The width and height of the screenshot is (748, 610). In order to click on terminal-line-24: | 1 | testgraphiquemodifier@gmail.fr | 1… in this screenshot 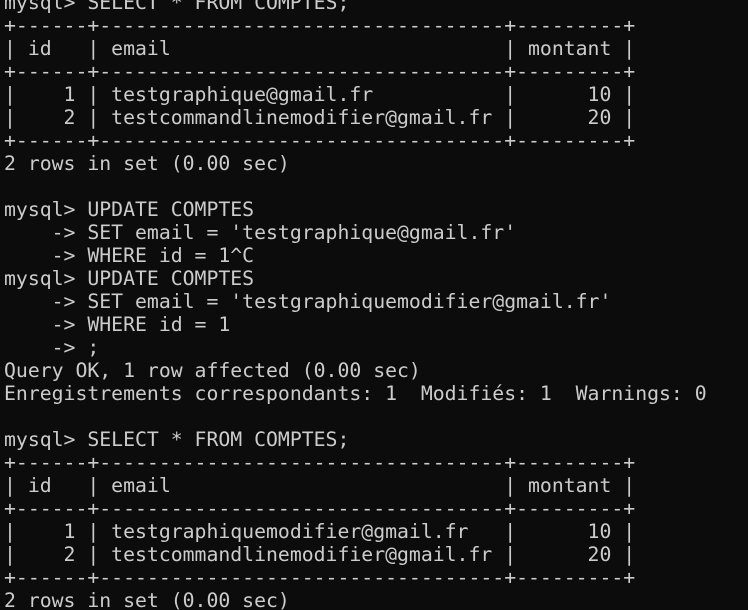, I will do `click(320, 531)`.